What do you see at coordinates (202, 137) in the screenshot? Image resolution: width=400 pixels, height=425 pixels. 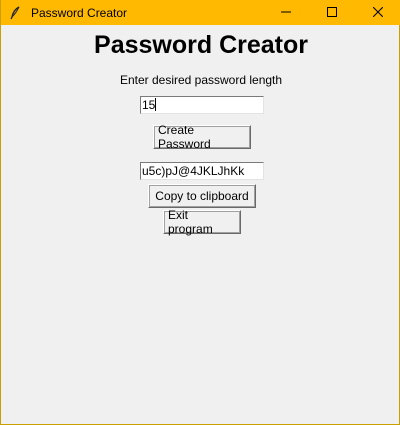 I see `create-password-button: Create Password` at bounding box center [202, 137].